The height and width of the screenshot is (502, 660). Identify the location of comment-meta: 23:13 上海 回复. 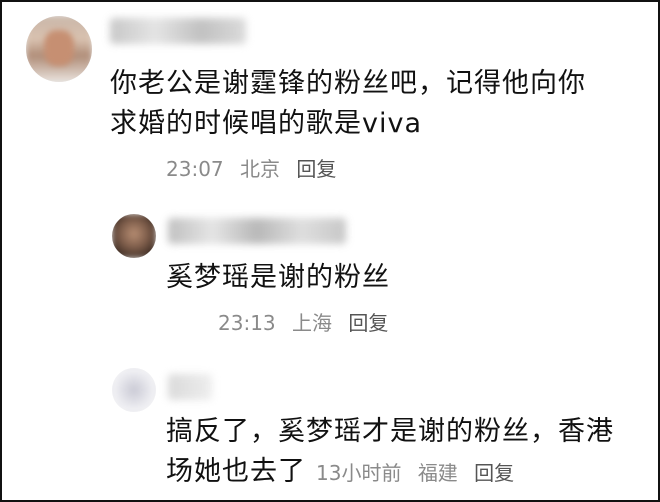
(308, 323).